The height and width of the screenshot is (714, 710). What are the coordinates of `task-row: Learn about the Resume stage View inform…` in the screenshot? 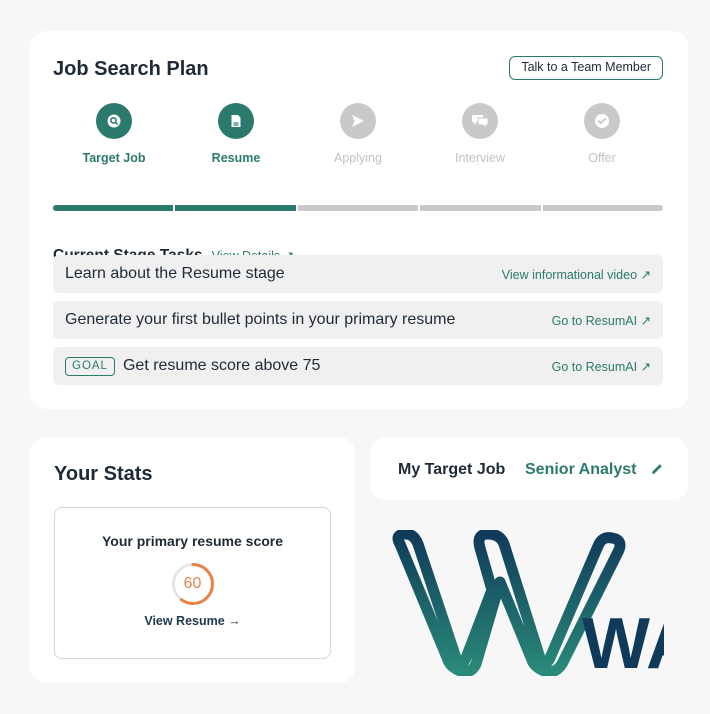 It's located at (358, 274).